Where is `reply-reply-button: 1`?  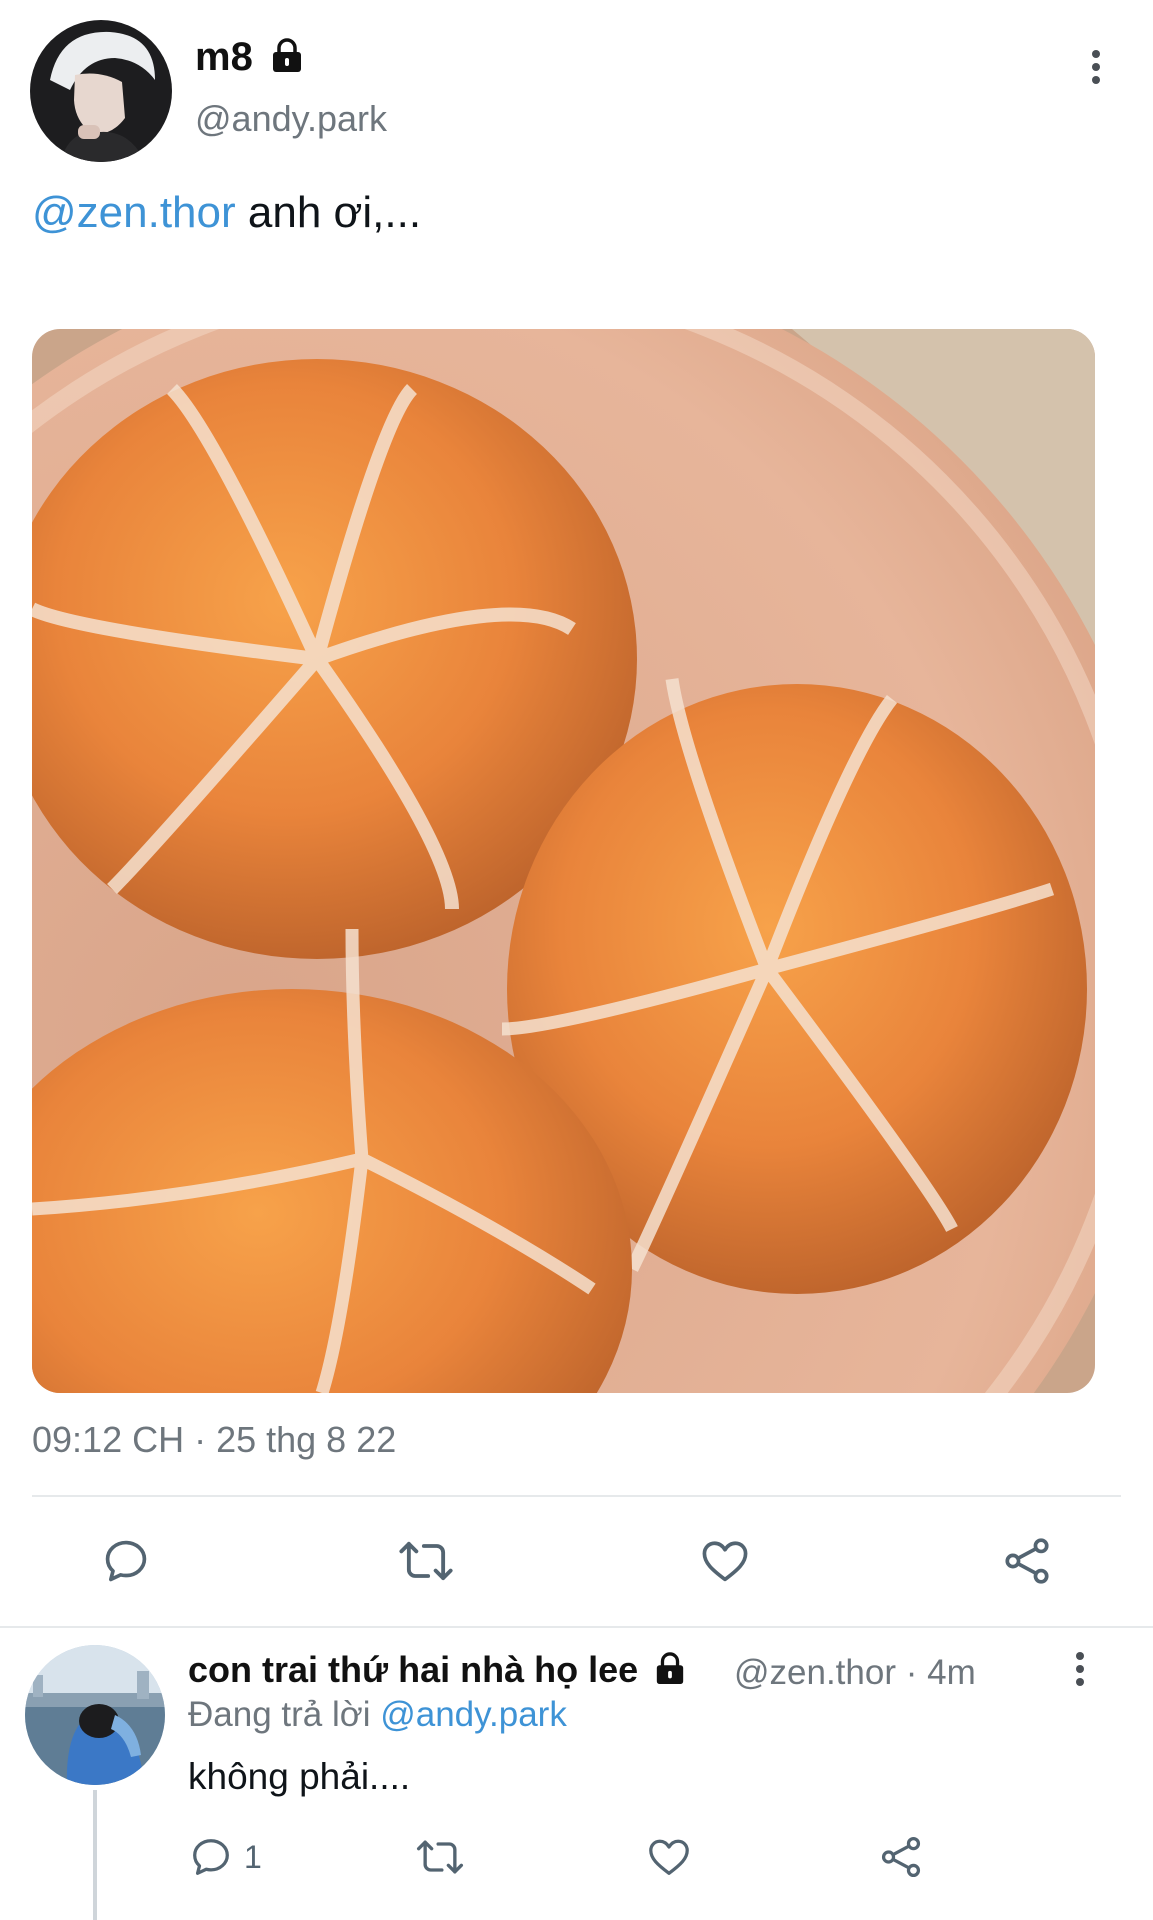 reply-reply-button: 1 is located at coordinates (225, 1857).